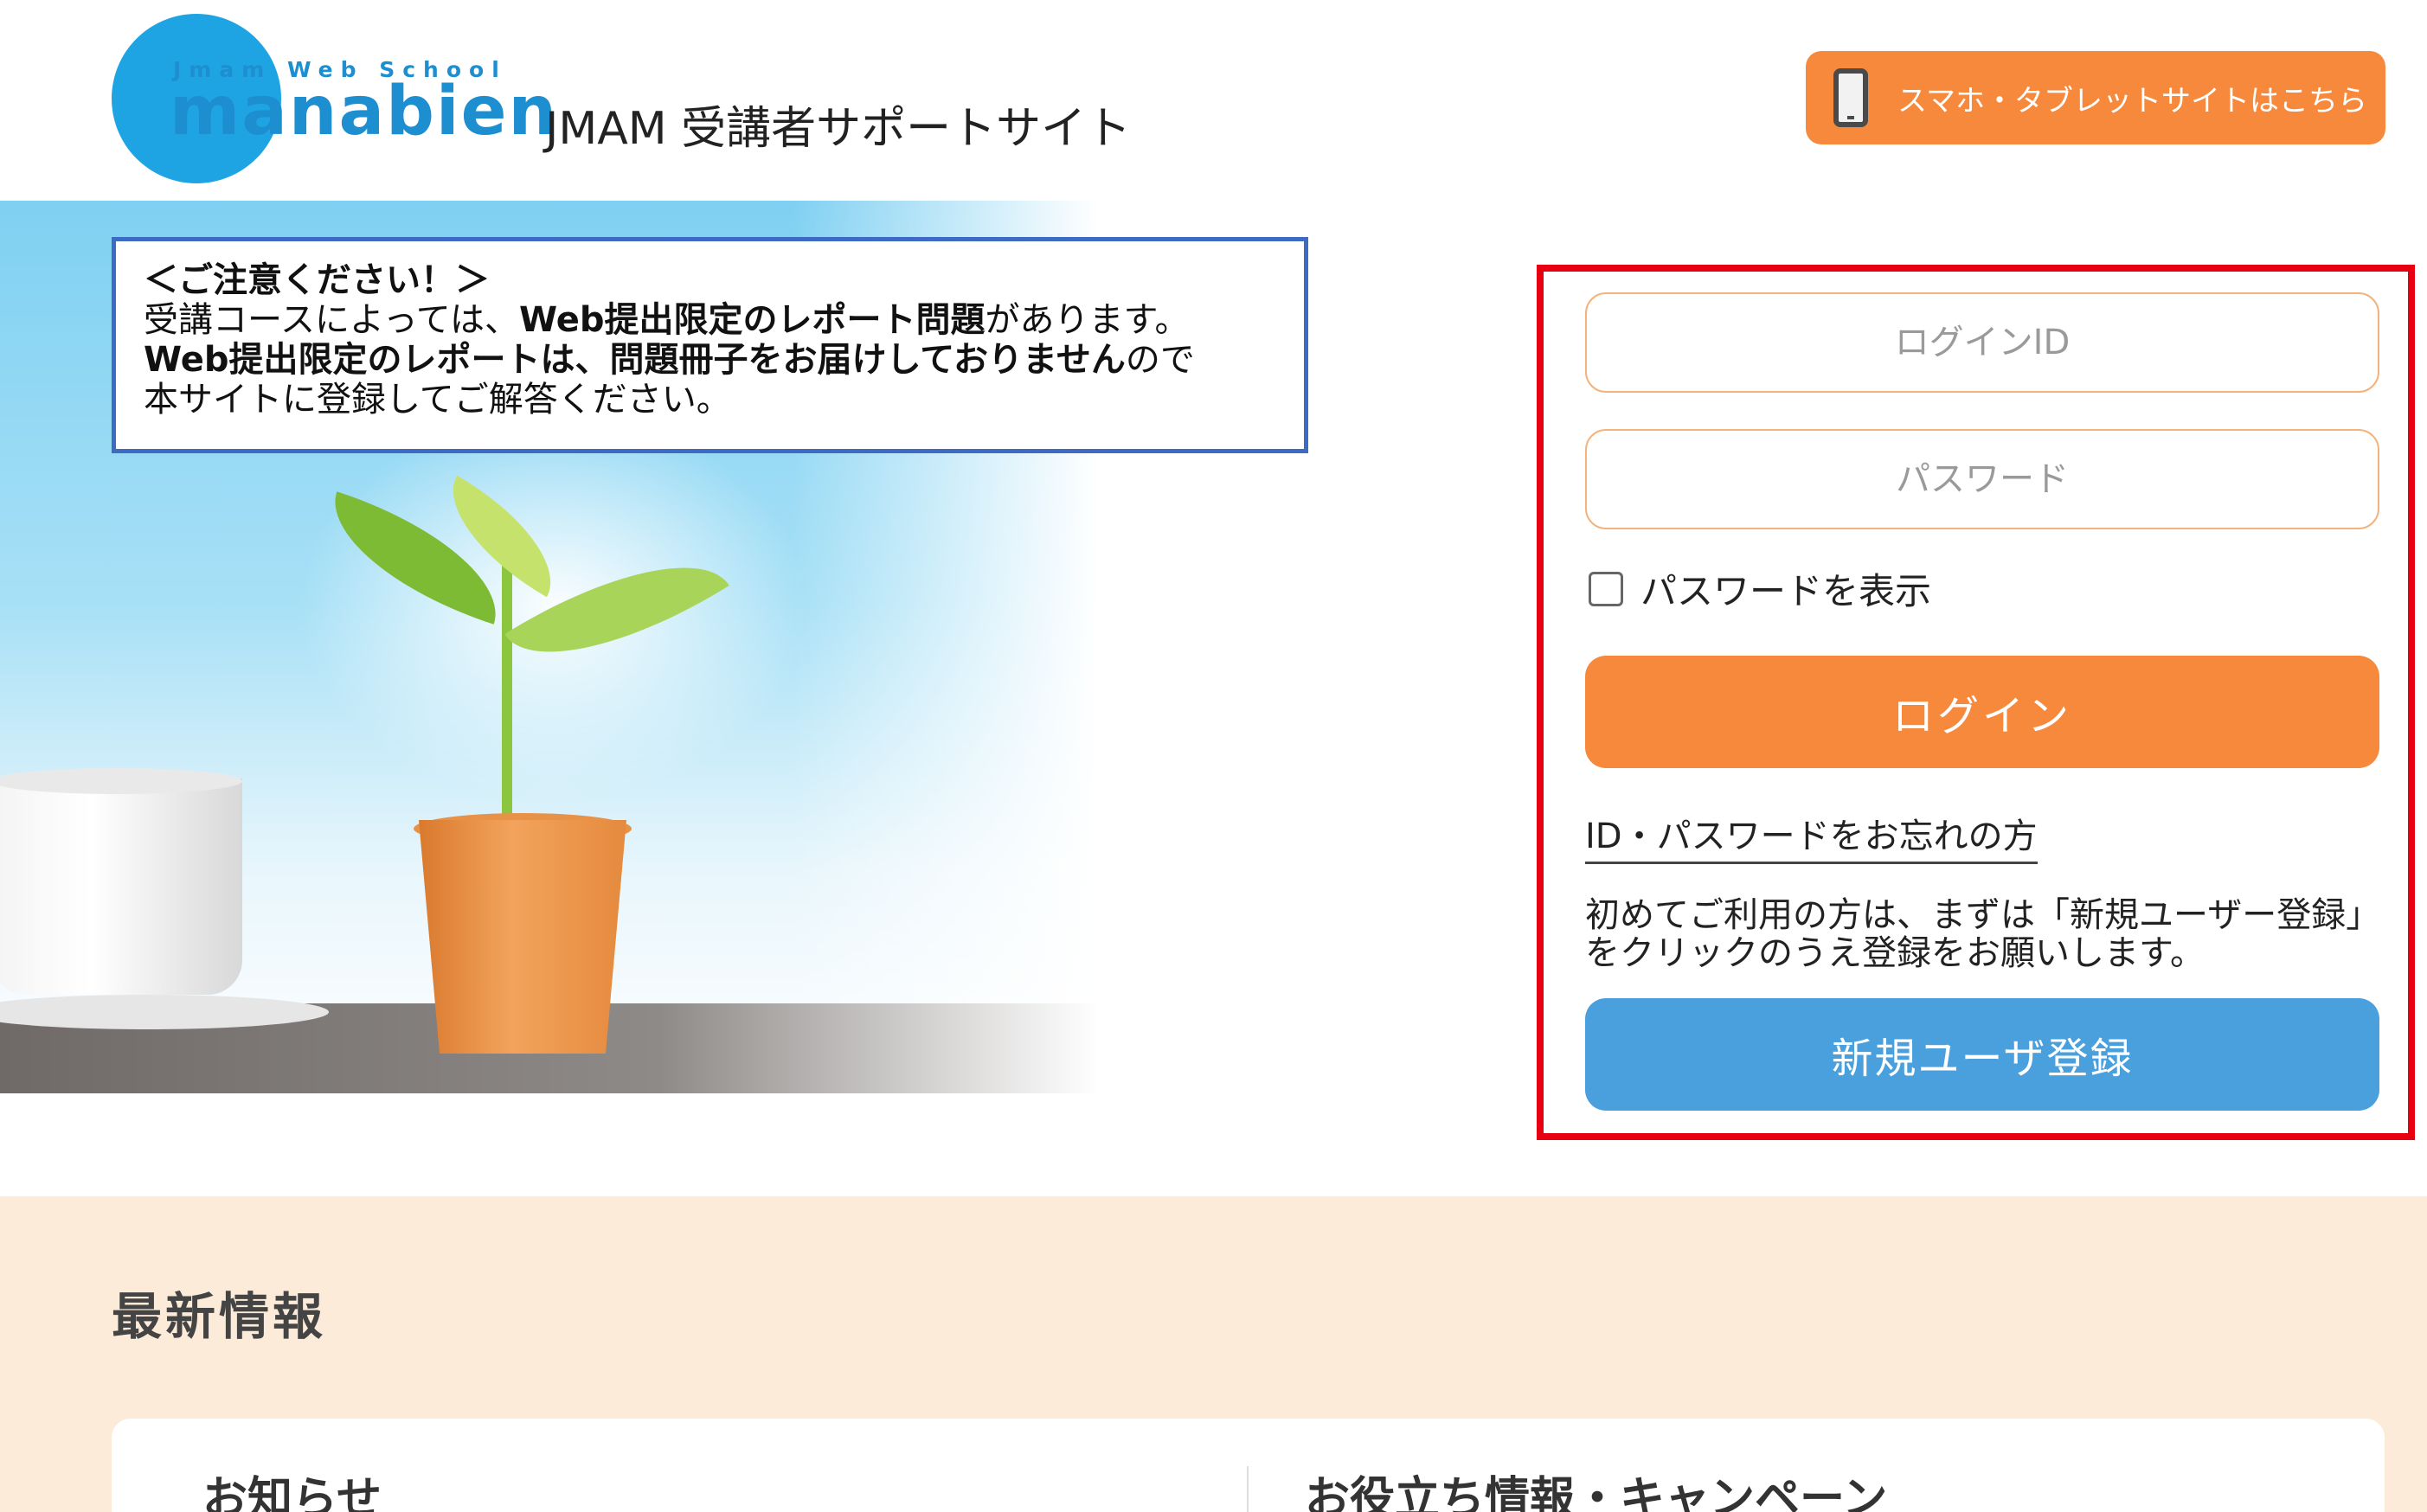 The image size is (2427, 1512). Describe the element at coordinates (522, 937) in the screenshot. I see `hero-pot` at that location.